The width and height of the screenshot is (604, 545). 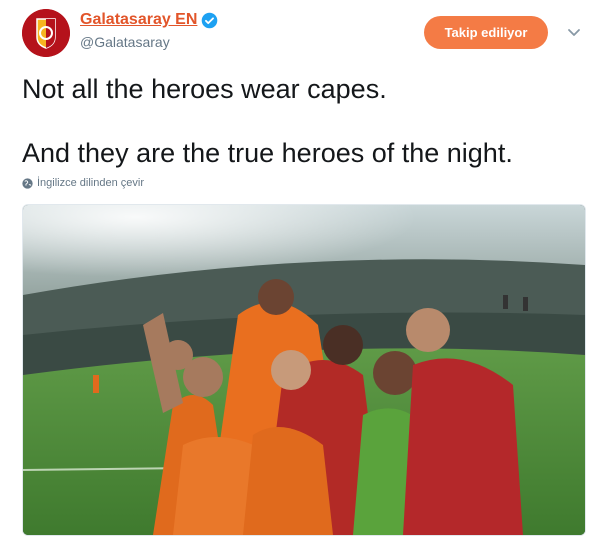 What do you see at coordinates (486, 32) in the screenshot?
I see `following-button: Takip ediliyor` at bounding box center [486, 32].